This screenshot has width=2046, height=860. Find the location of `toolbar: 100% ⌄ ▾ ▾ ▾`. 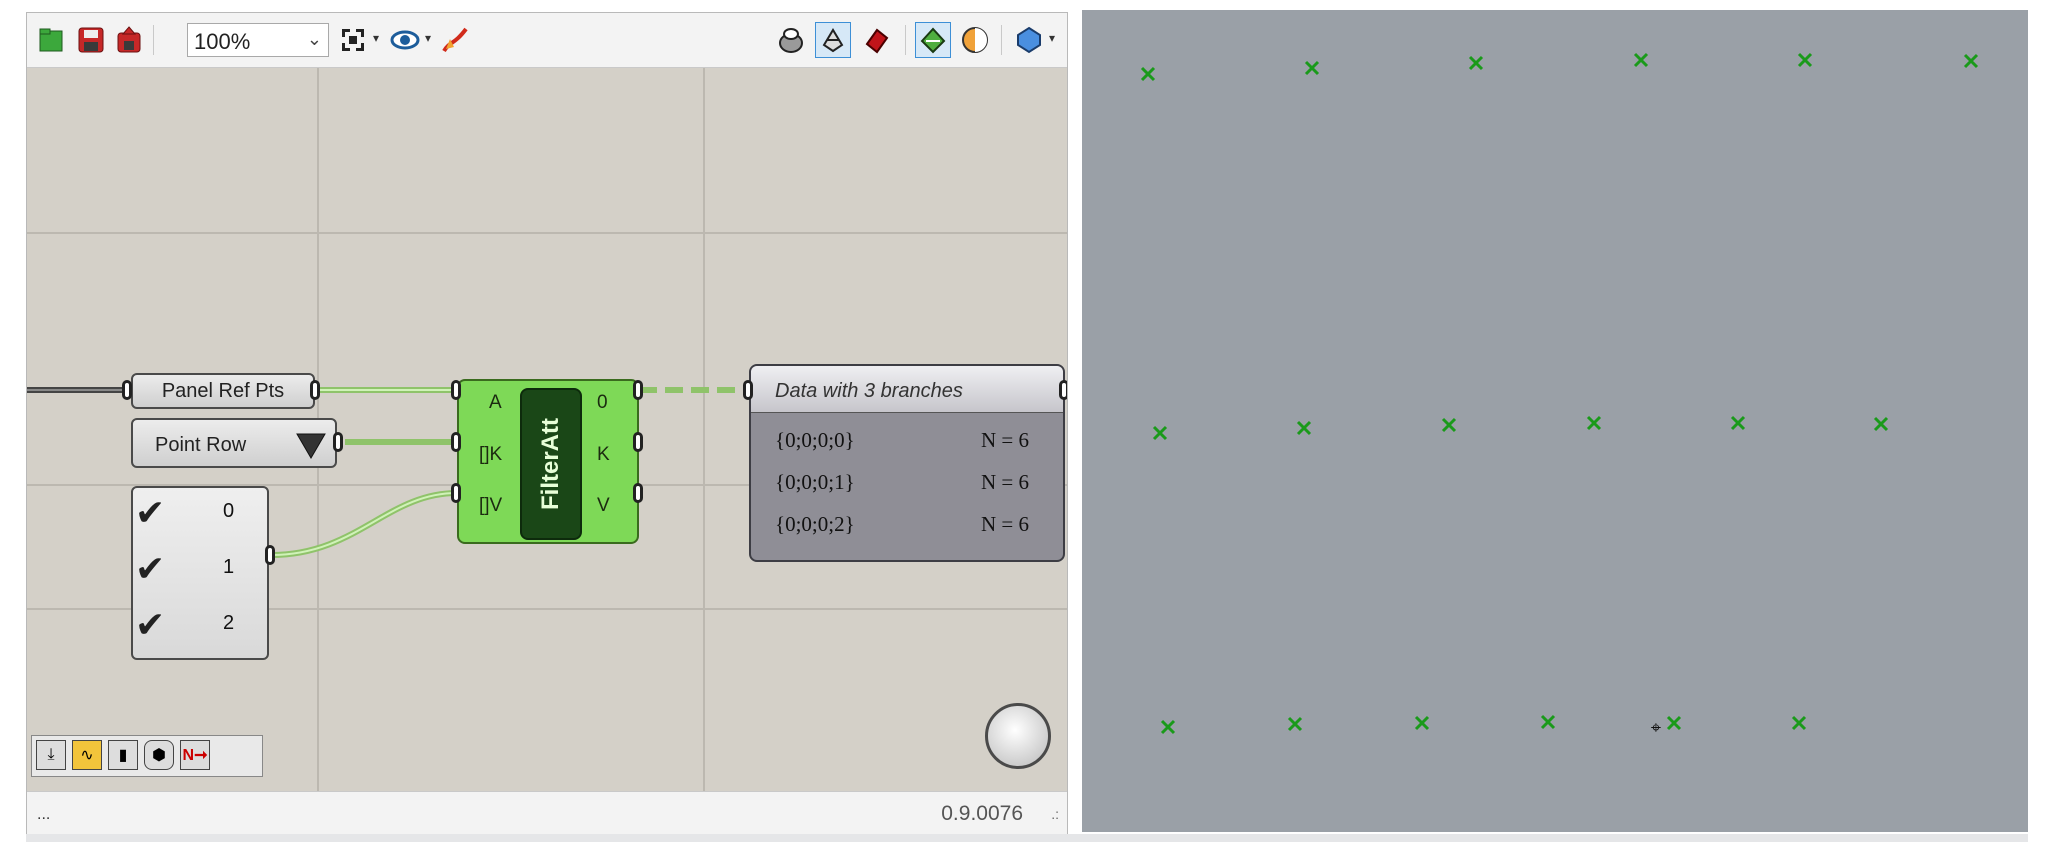

toolbar: 100% ⌄ ▾ ▾ ▾ is located at coordinates (547, 40).